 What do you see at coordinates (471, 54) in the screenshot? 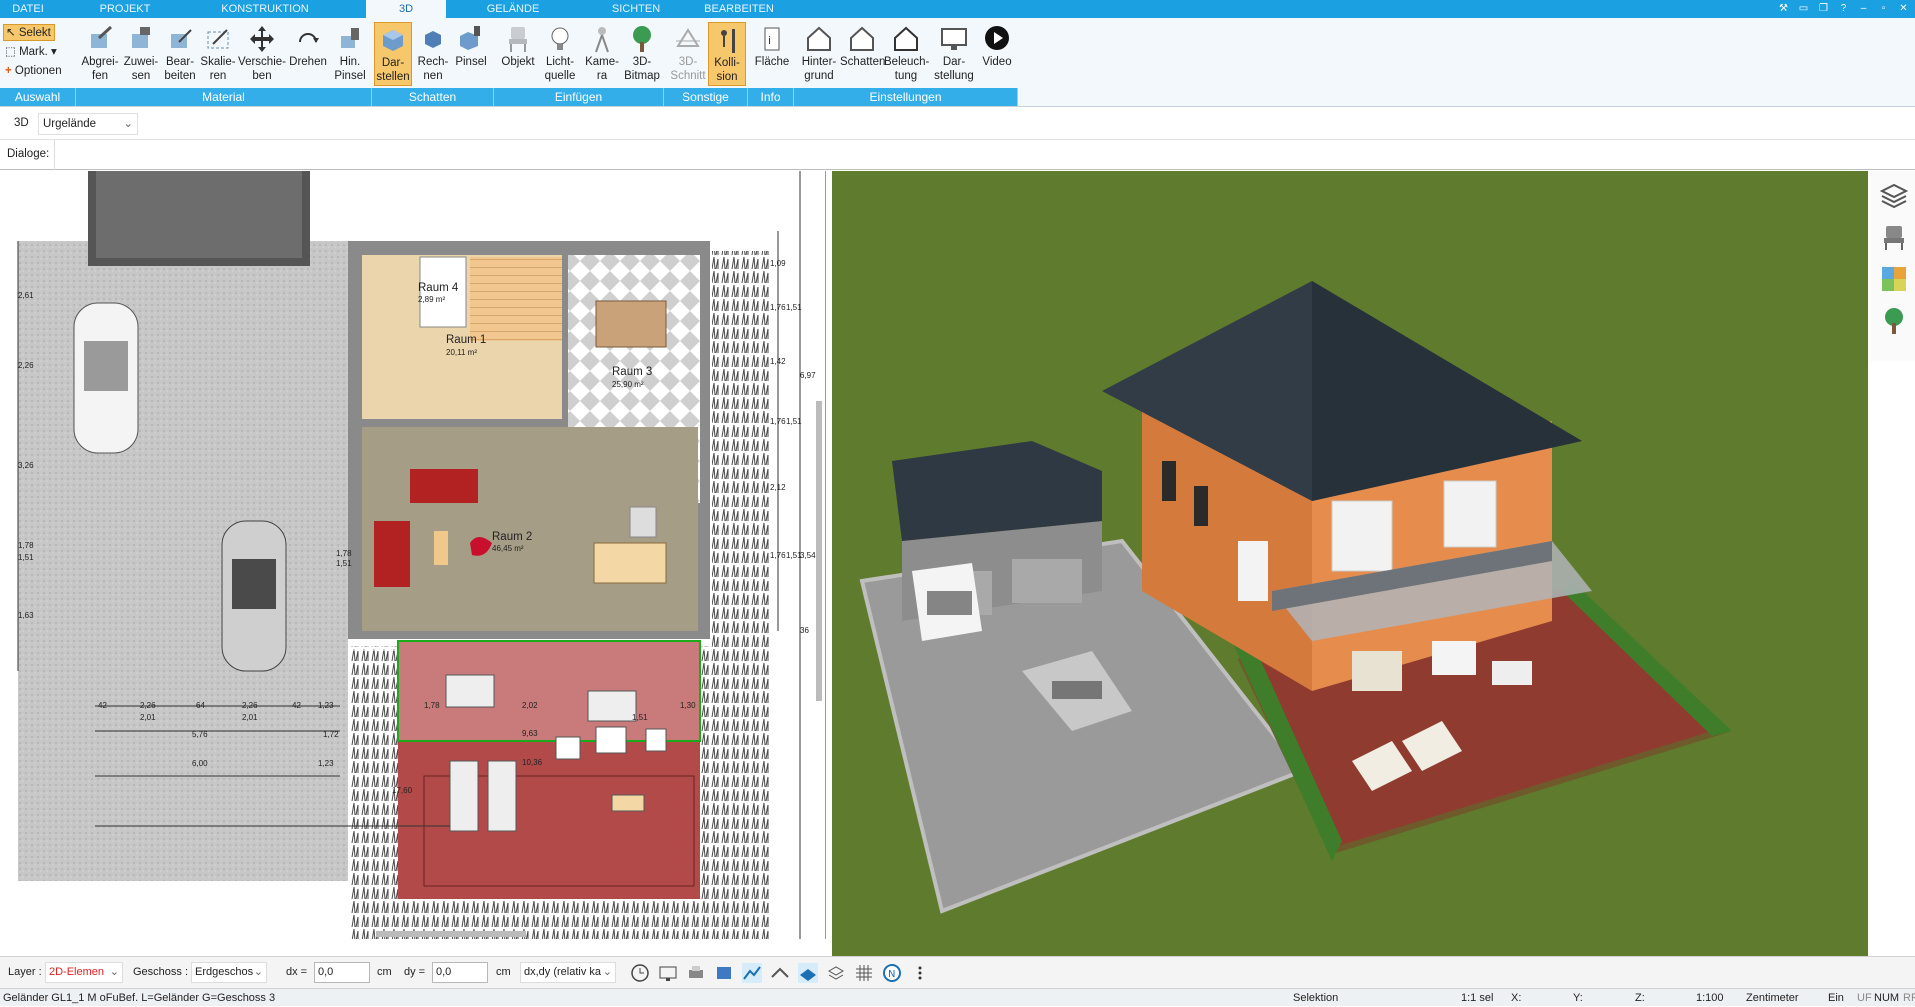
I see `shadow-brush-button: Pinsel` at bounding box center [471, 54].